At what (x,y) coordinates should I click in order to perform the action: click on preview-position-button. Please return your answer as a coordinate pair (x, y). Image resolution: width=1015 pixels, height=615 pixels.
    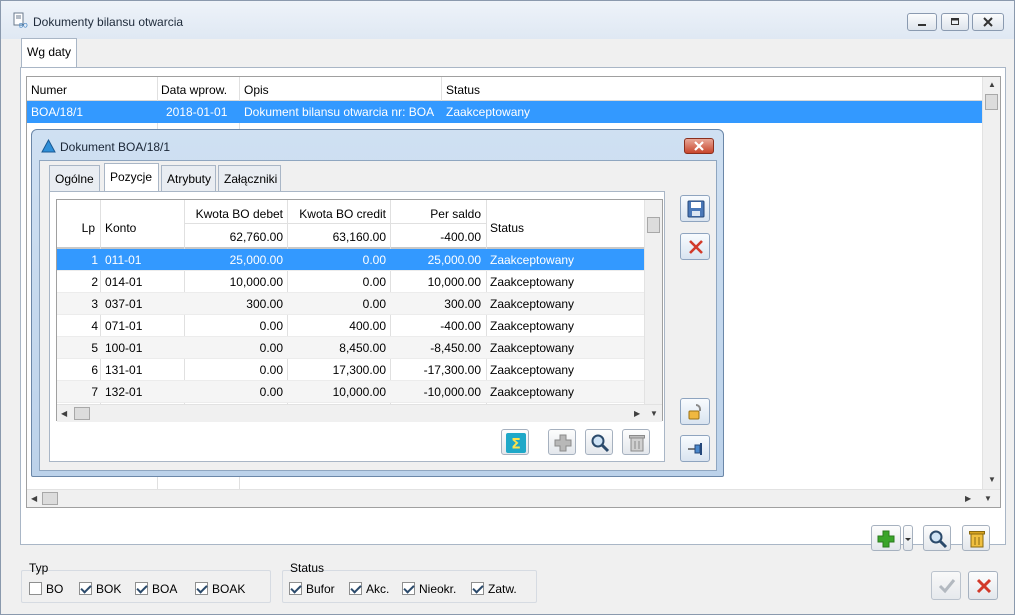
    Looking at the image, I should click on (599, 442).